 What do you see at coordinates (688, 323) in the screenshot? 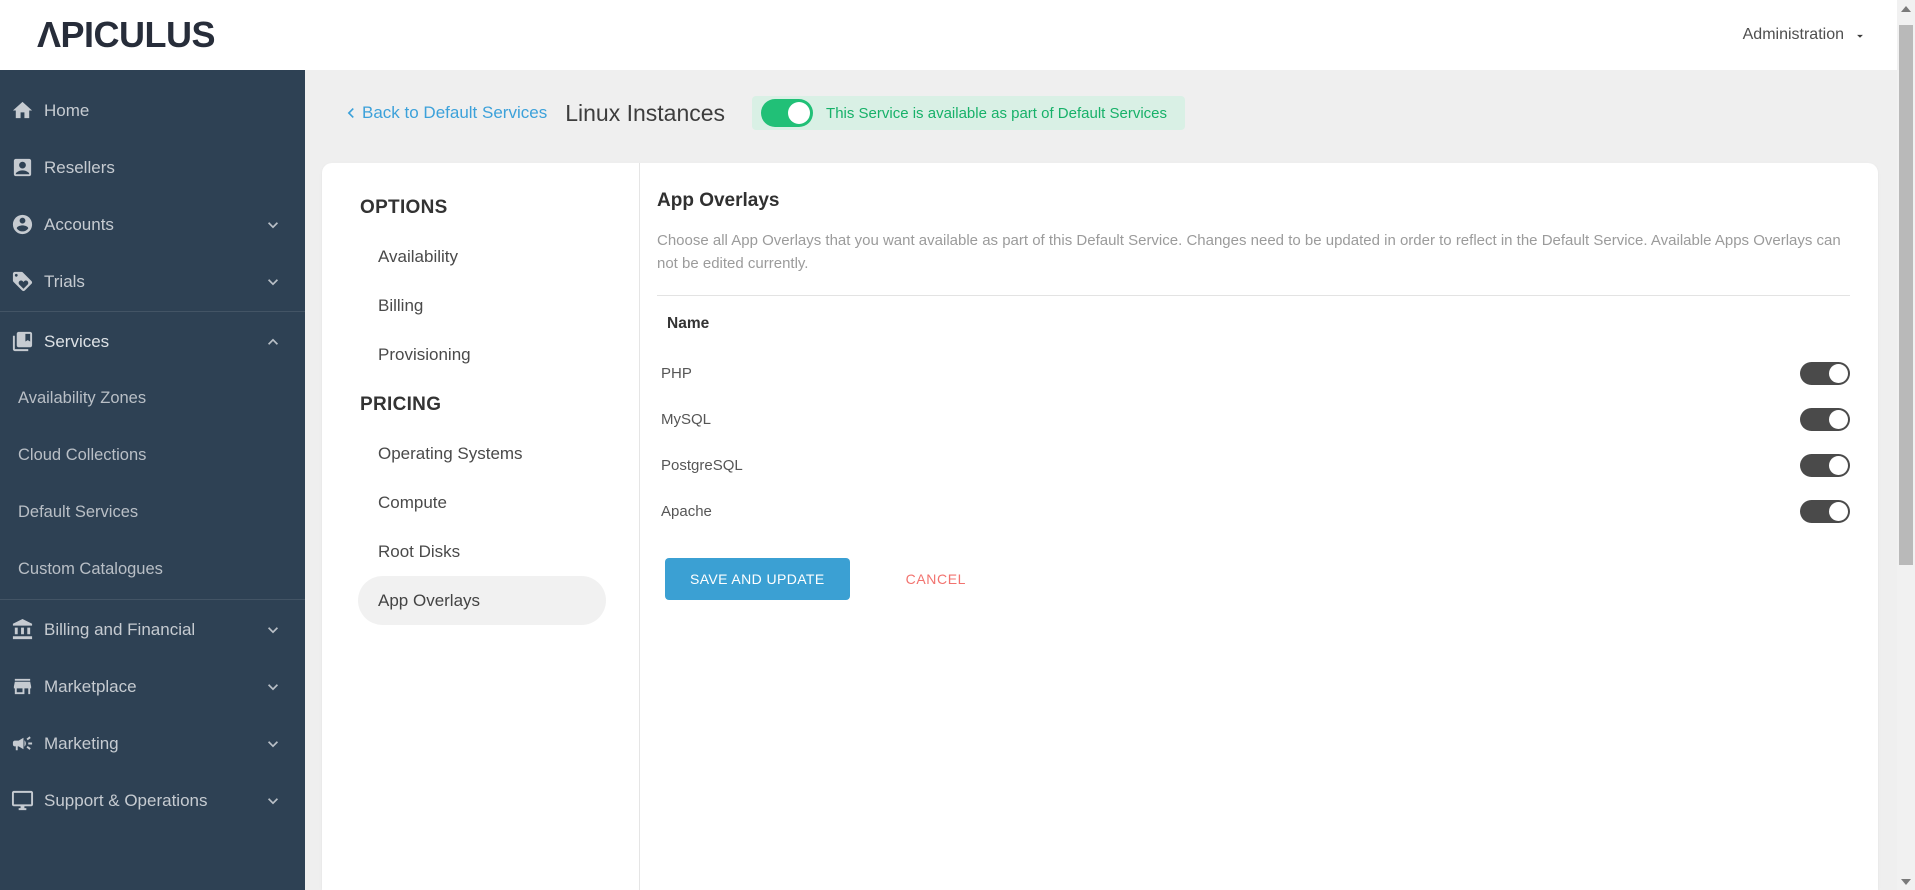
I see `name-column-header: Name` at bounding box center [688, 323].